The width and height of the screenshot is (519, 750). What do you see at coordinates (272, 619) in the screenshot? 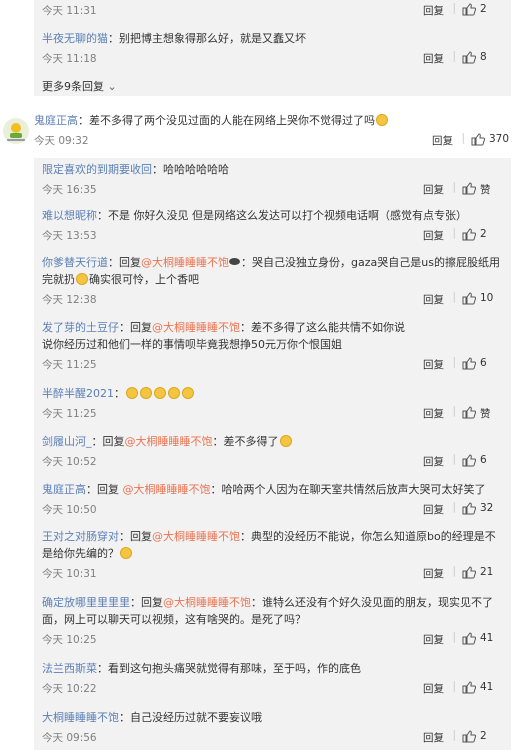
I see `reply-text-cont: 面，网上可以聊天可以视频，这有啥哭的。是死了吗？` at bounding box center [272, 619].